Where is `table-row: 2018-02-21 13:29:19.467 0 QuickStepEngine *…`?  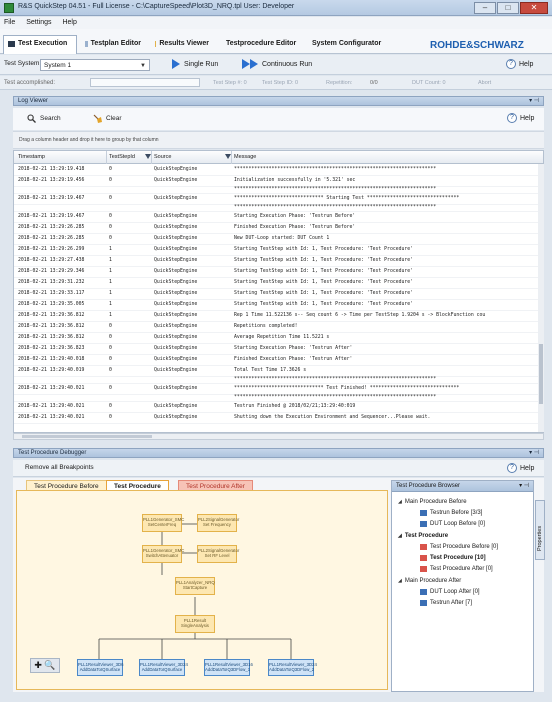
table-row: 2018-02-21 13:29:19.467 0 QuickStepEngine *… is located at coordinates (278, 199).